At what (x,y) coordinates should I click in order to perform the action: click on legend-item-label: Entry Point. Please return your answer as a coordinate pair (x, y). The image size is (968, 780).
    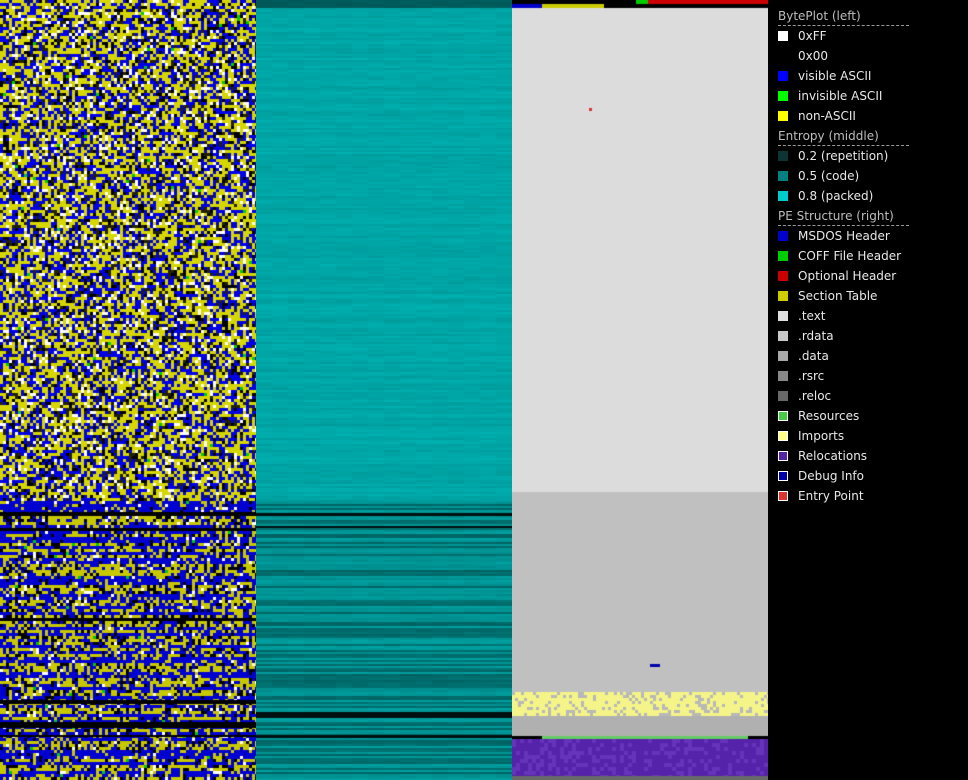
    Looking at the image, I should click on (831, 496).